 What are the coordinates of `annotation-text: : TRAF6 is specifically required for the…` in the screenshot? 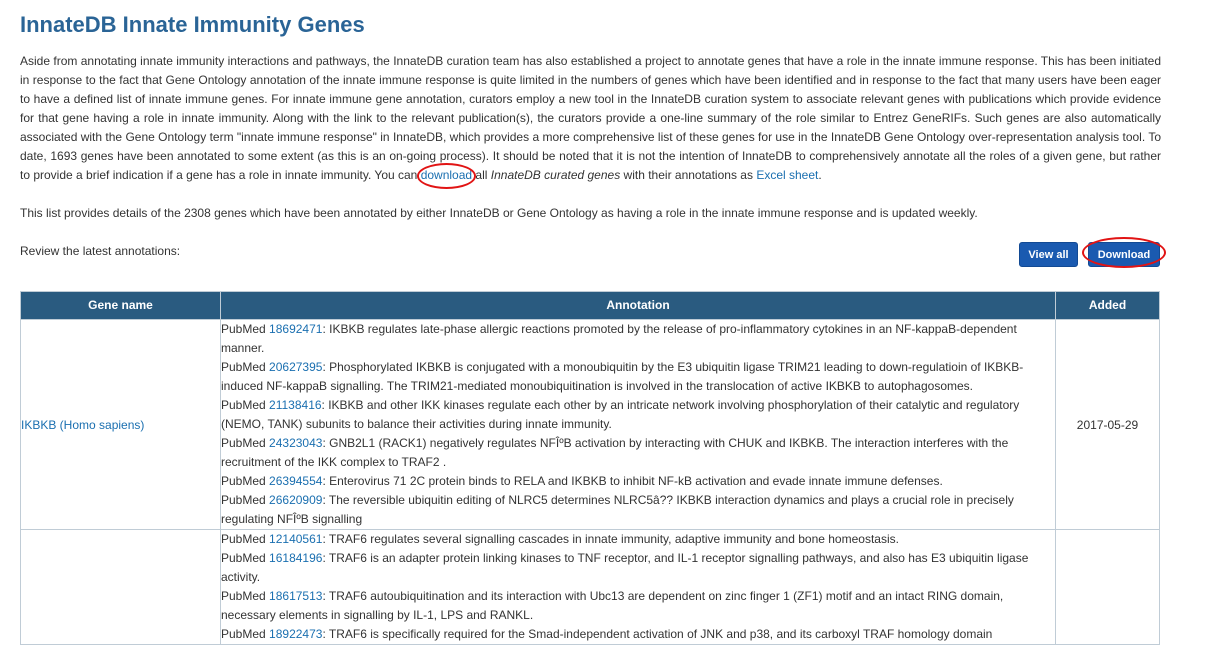 It's located at (657, 634).